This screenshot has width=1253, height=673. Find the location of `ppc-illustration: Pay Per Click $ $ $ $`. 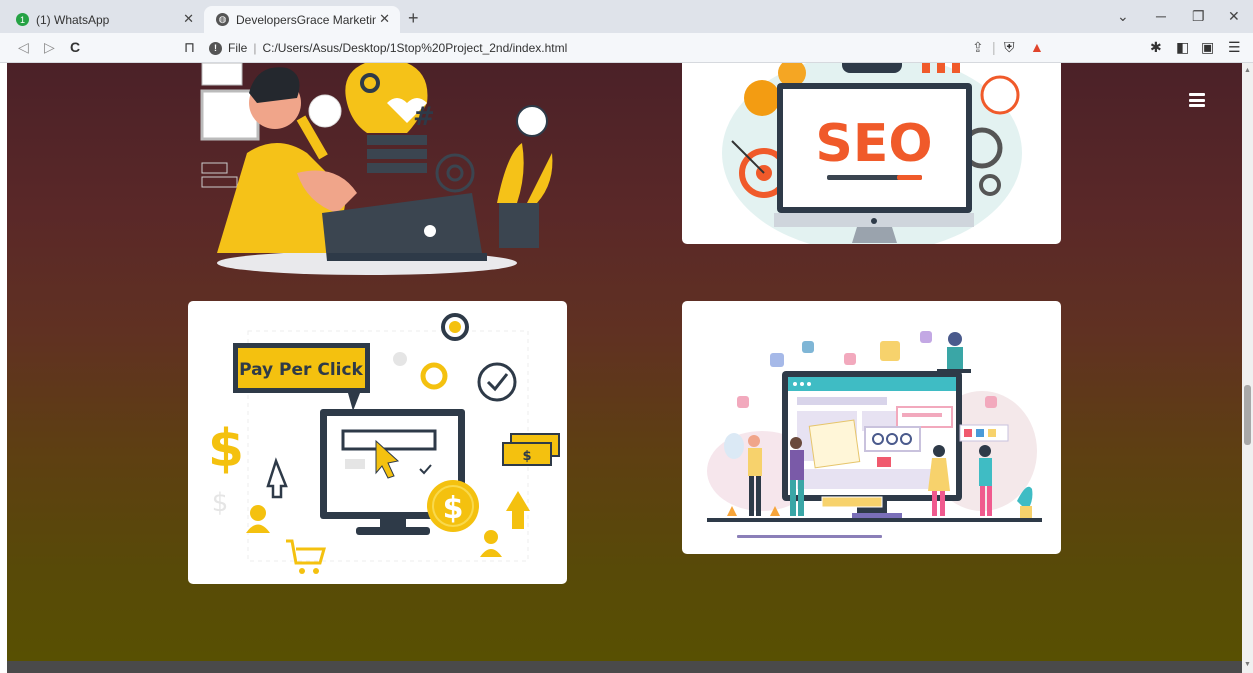

ppc-illustration: Pay Per Click $ $ $ $ is located at coordinates (384, 443).